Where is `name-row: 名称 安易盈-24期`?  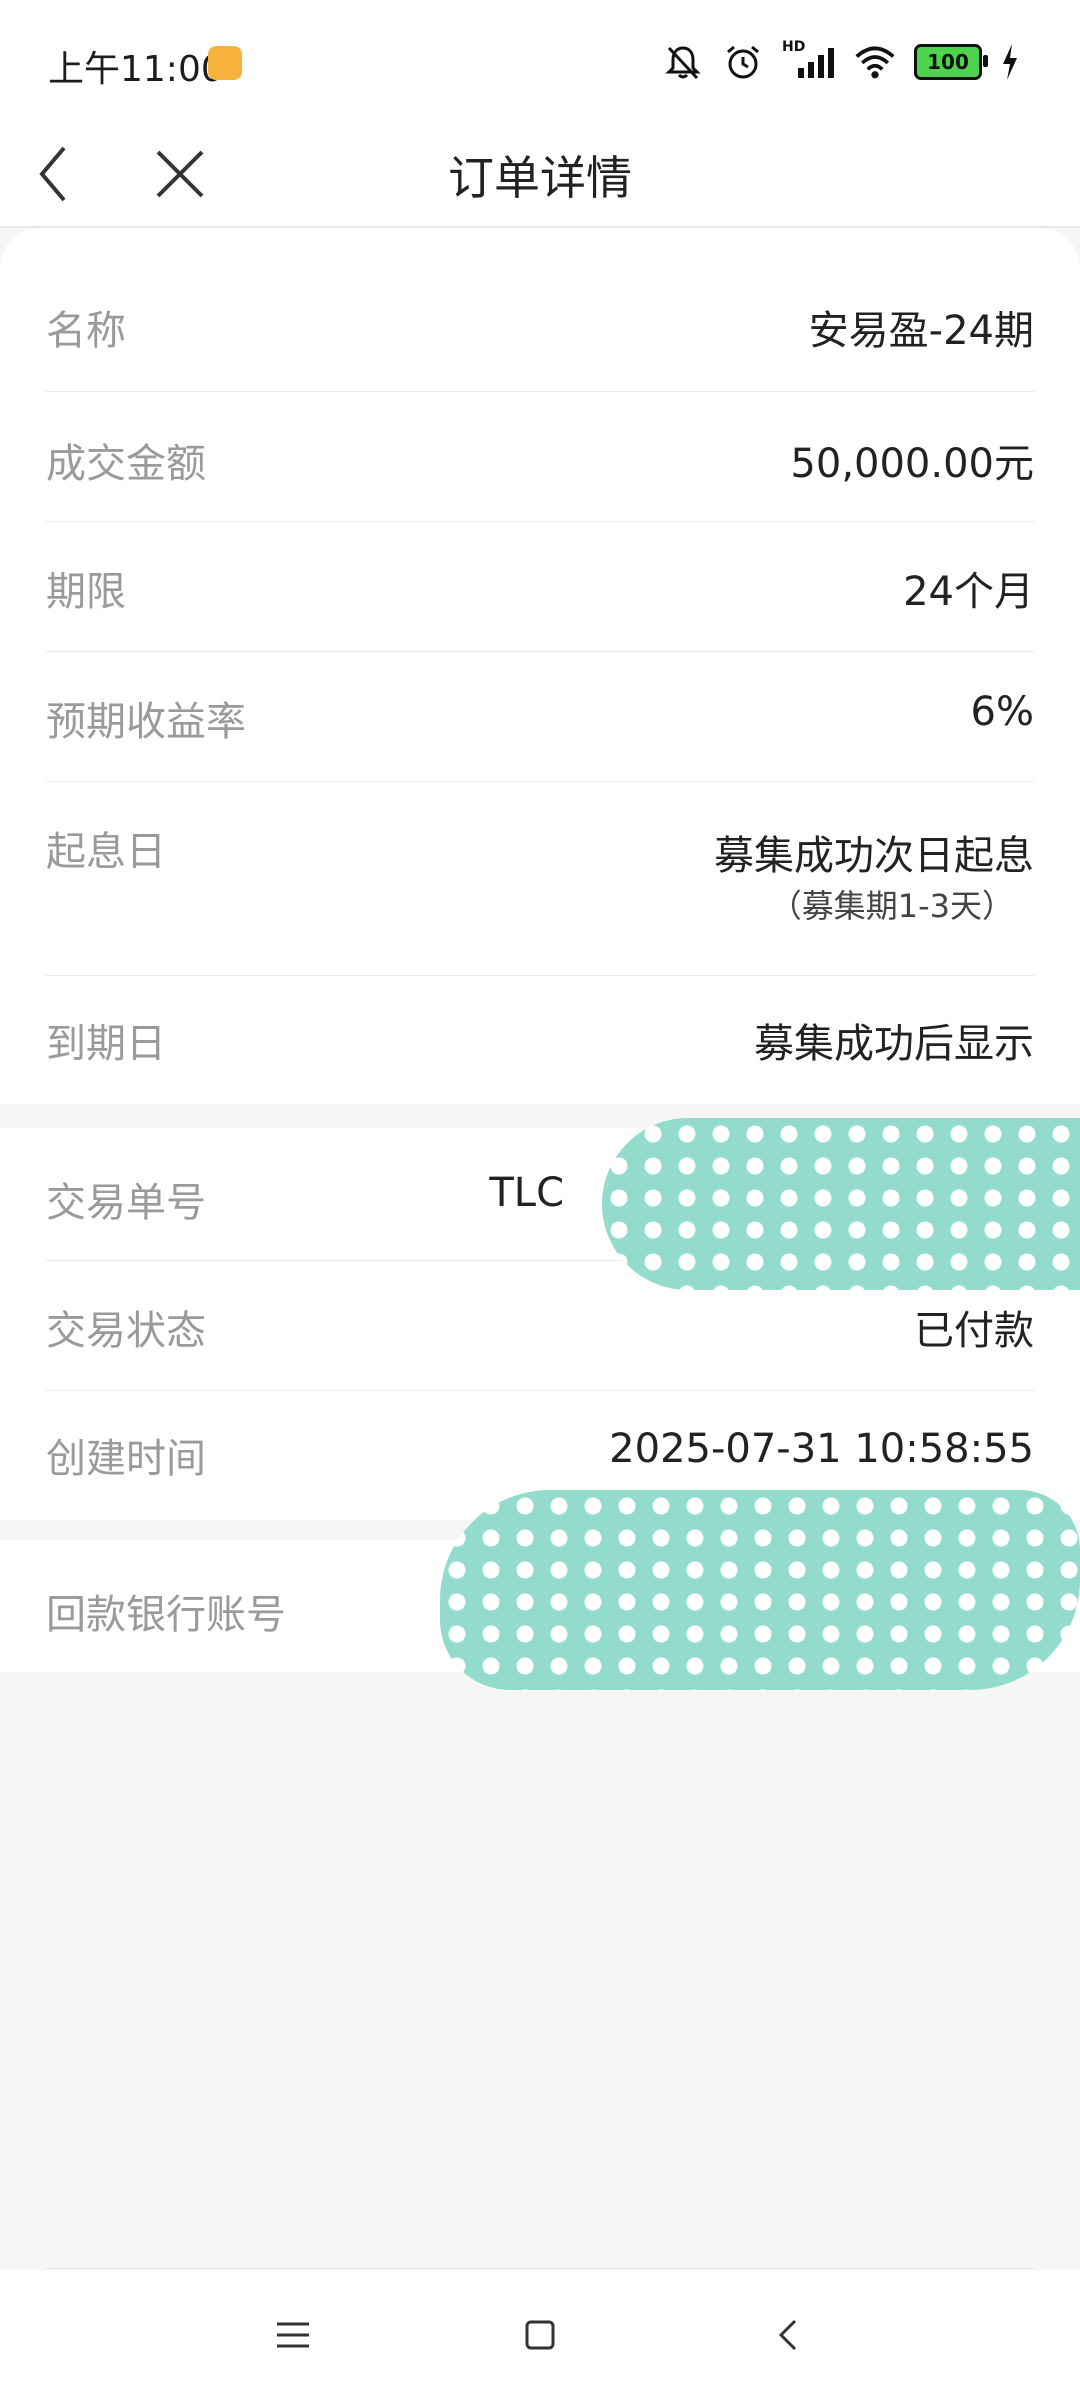
name-row: 名称 安易盈-24期 is located at coordinates (540, 310).